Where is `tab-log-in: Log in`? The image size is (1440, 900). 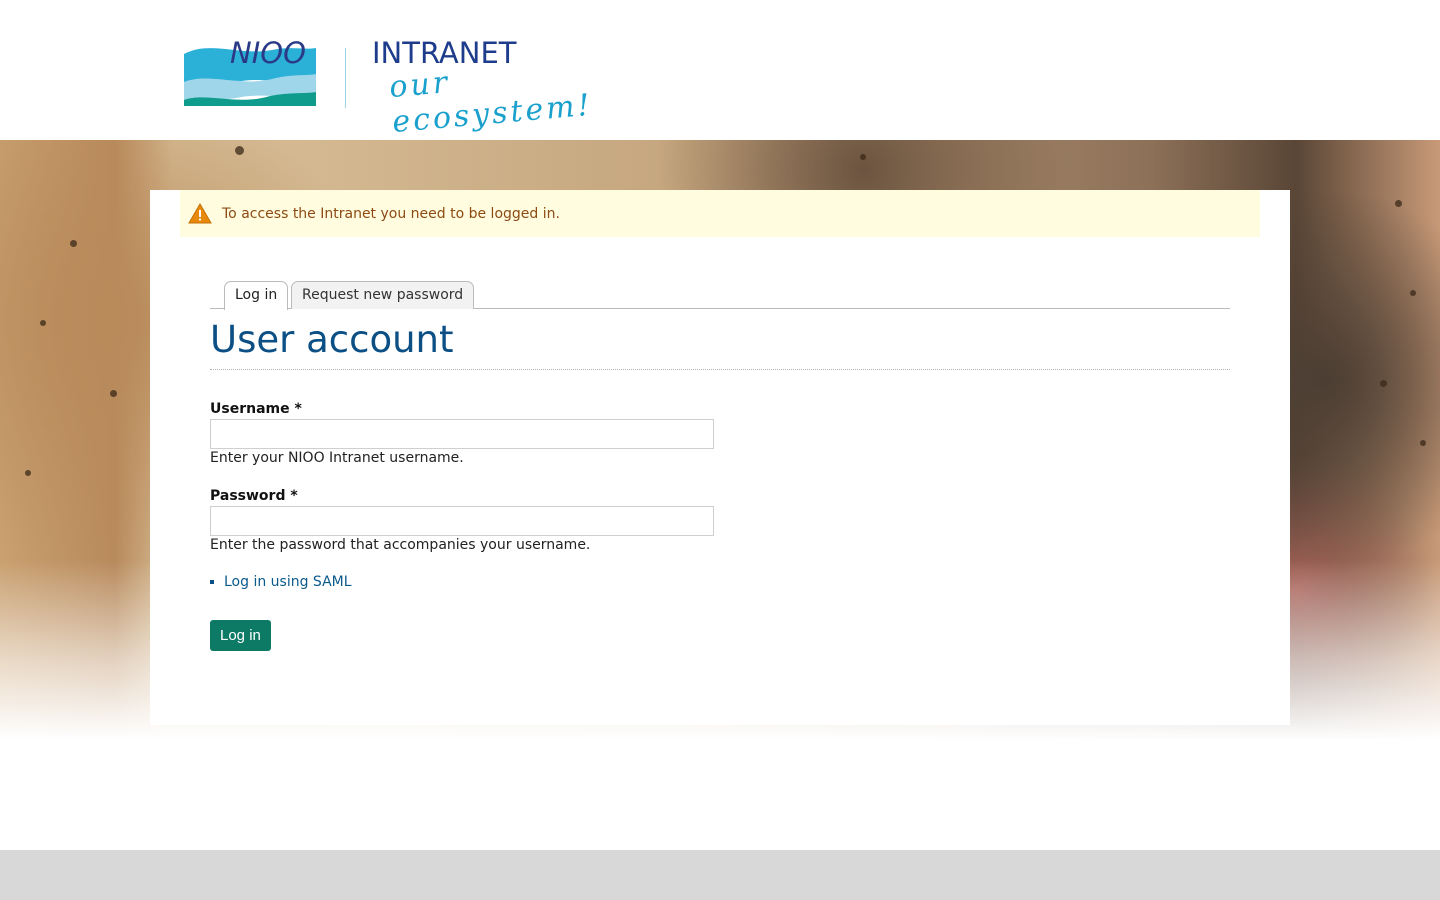
tab-log-in: Log in is located at coordinates (256, 295).